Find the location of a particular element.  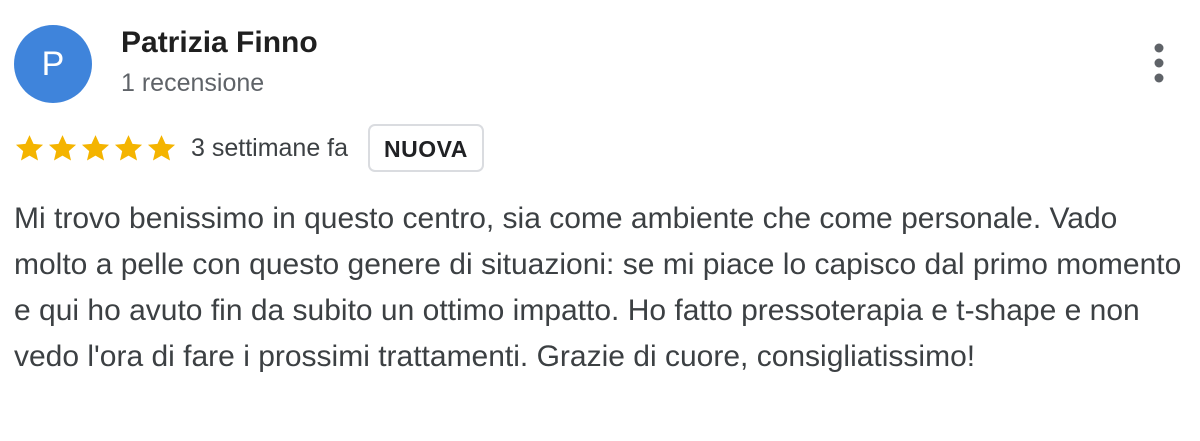

more-options-button is located at coordinates (1159, 63).